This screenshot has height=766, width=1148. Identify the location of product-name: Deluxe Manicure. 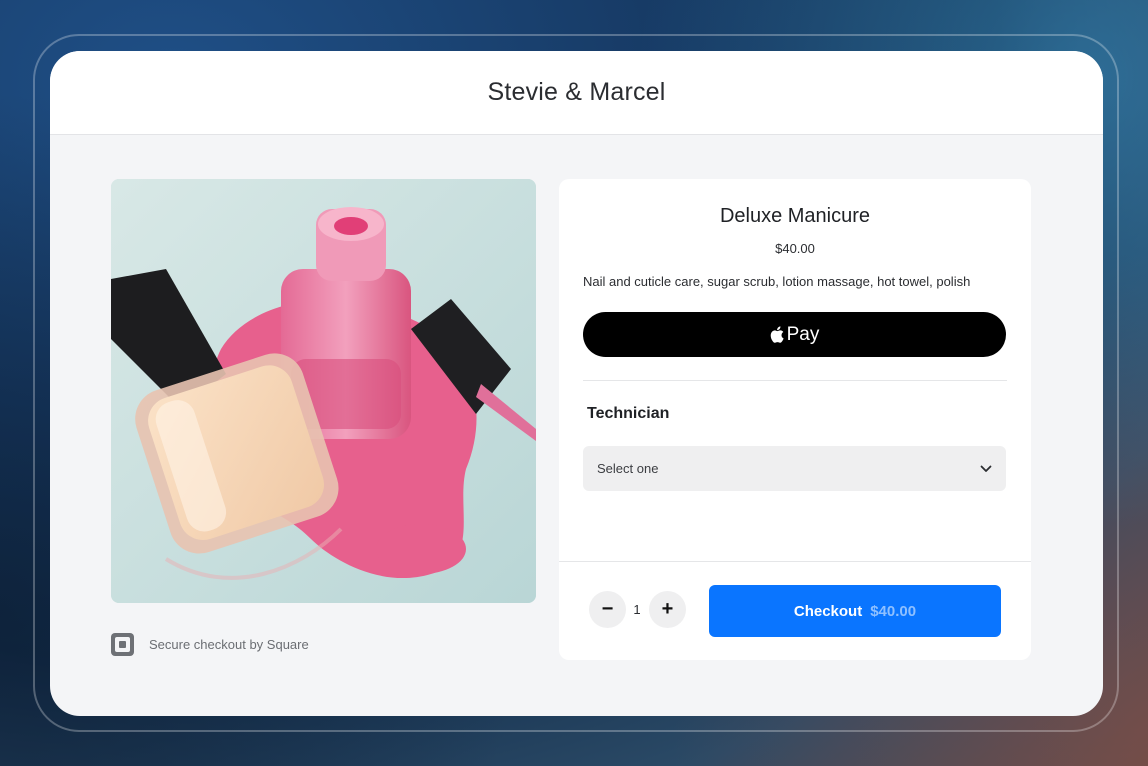
(795, 216).